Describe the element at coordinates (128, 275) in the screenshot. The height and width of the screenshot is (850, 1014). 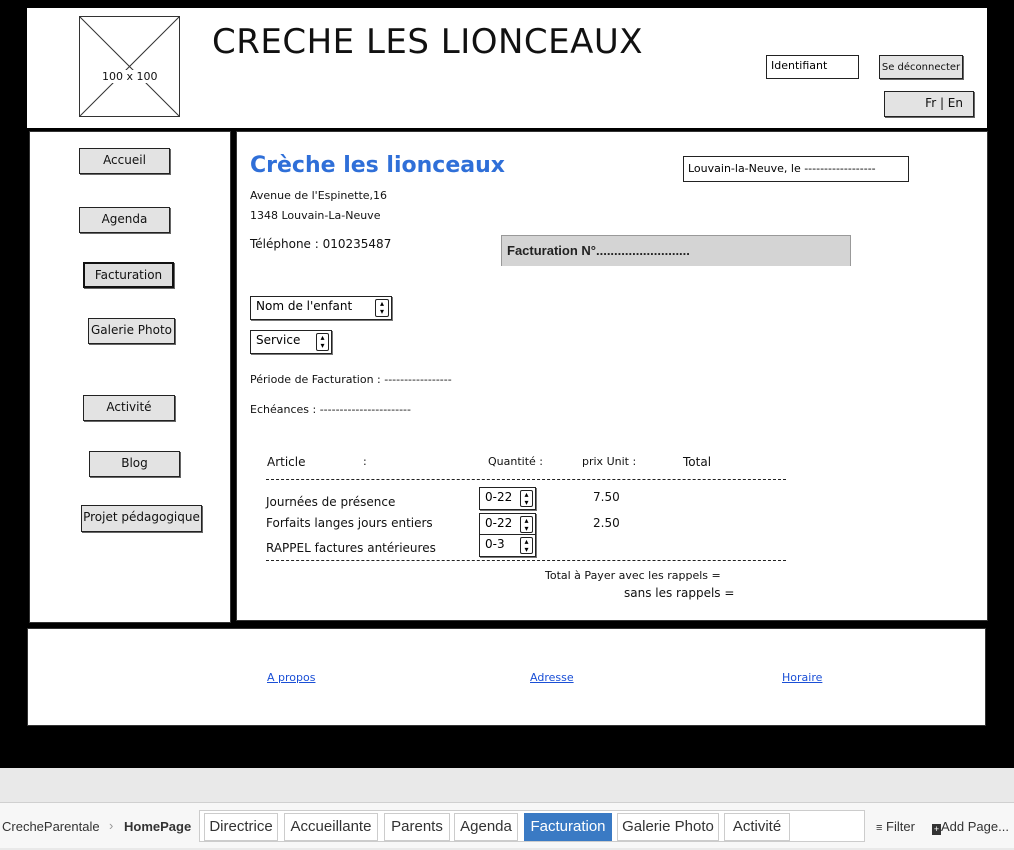
I see `sidebar-item-facturation: Facturation` at that location.